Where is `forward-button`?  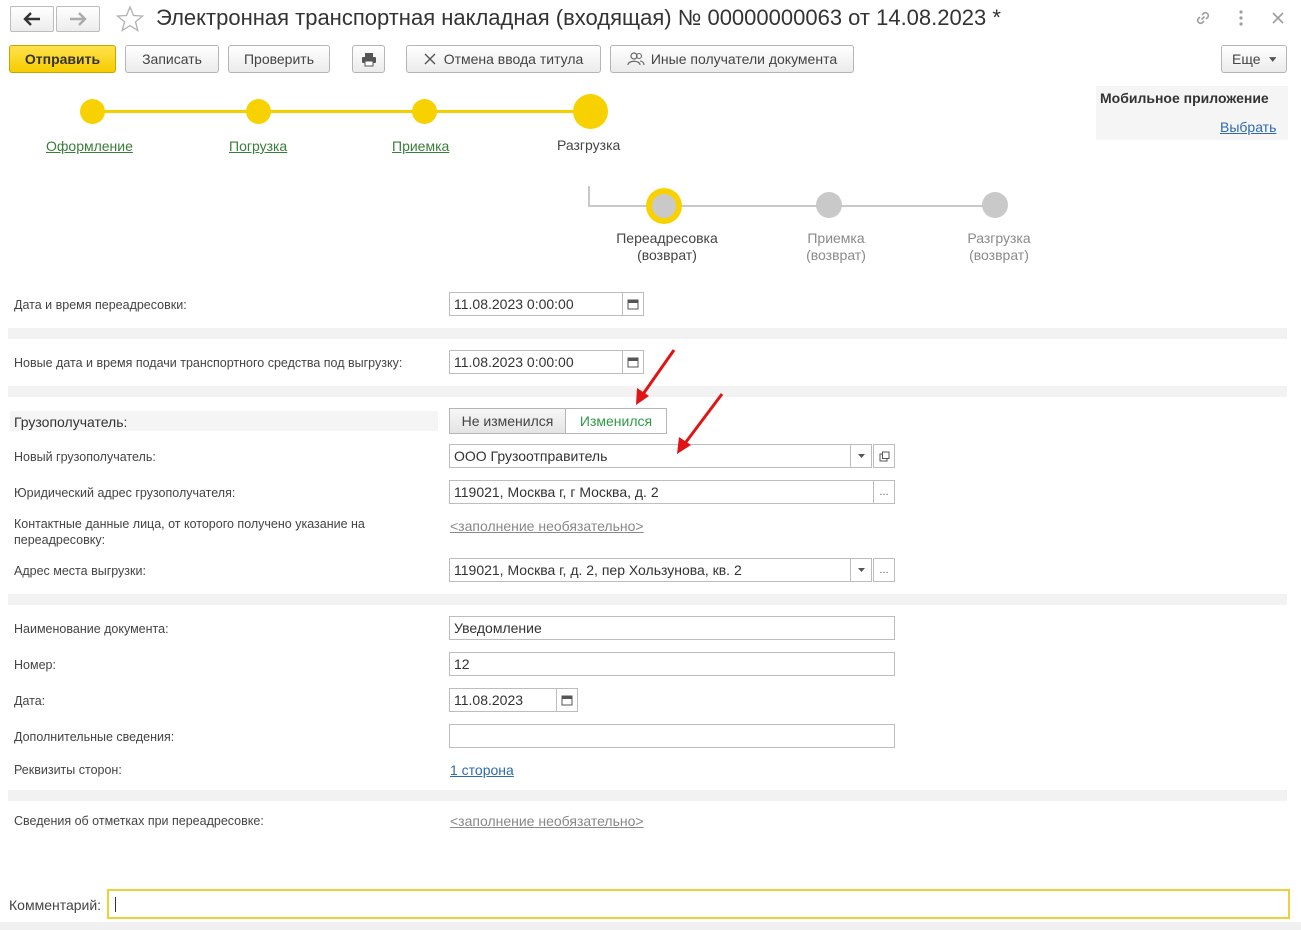
forward-button is located at coordinates (78, 19).